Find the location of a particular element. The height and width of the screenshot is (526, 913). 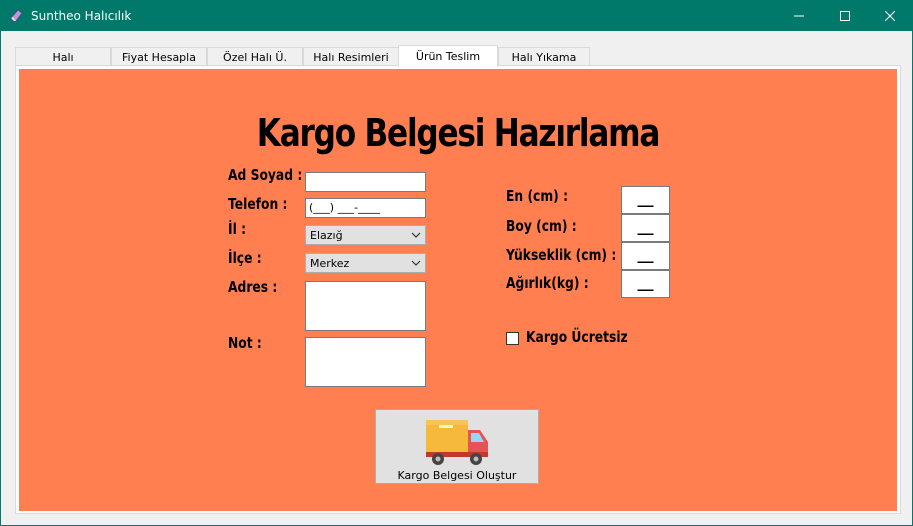

ilce-select-value: Merkez is located at coordinates (330, 263).